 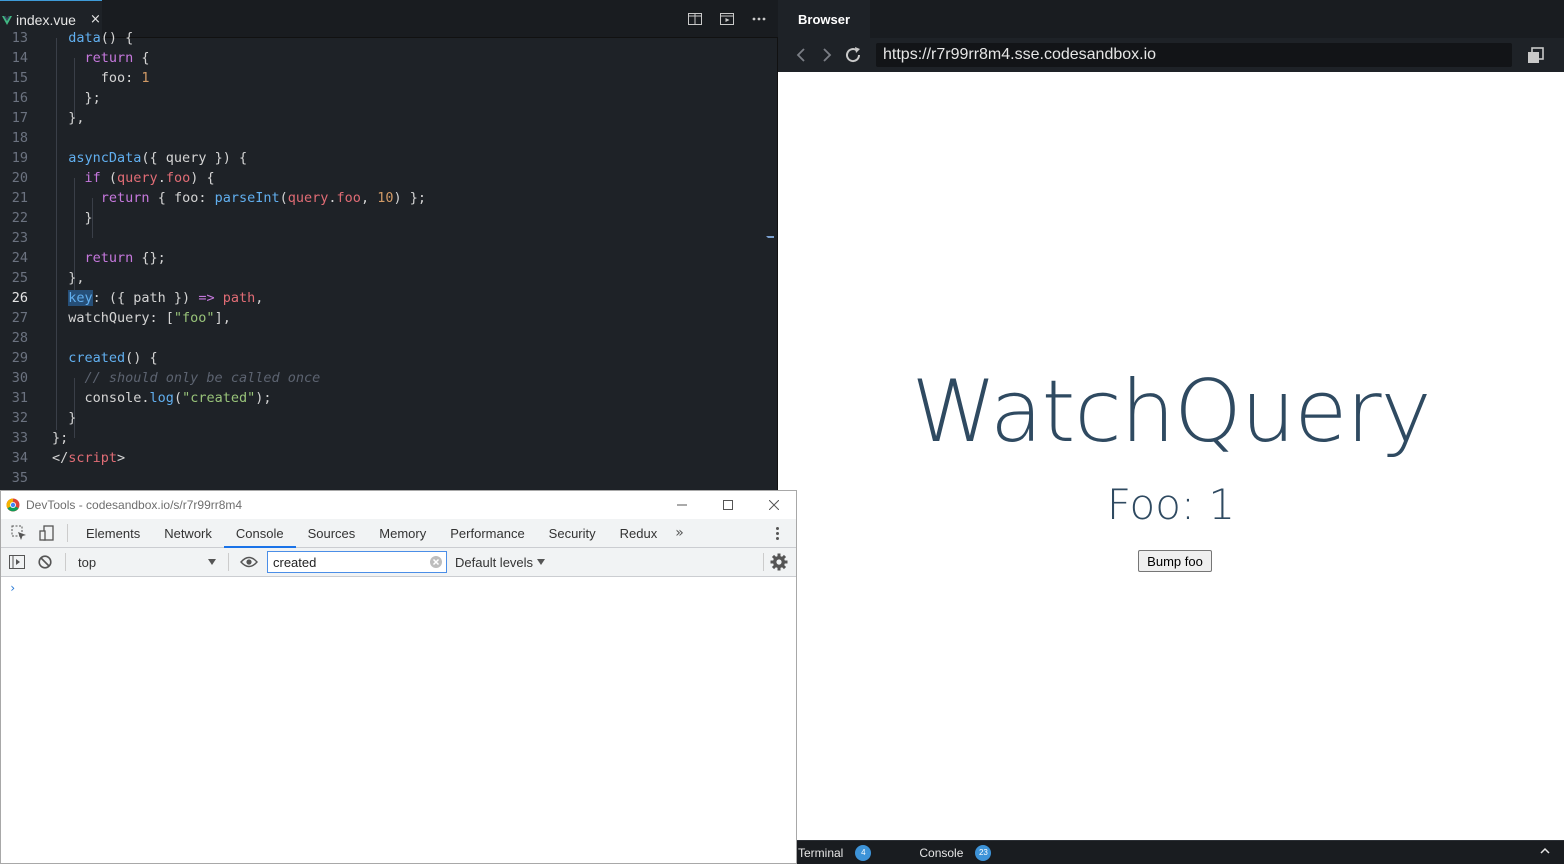 I want to click on code-token: {};, so click(x=149, y=258).